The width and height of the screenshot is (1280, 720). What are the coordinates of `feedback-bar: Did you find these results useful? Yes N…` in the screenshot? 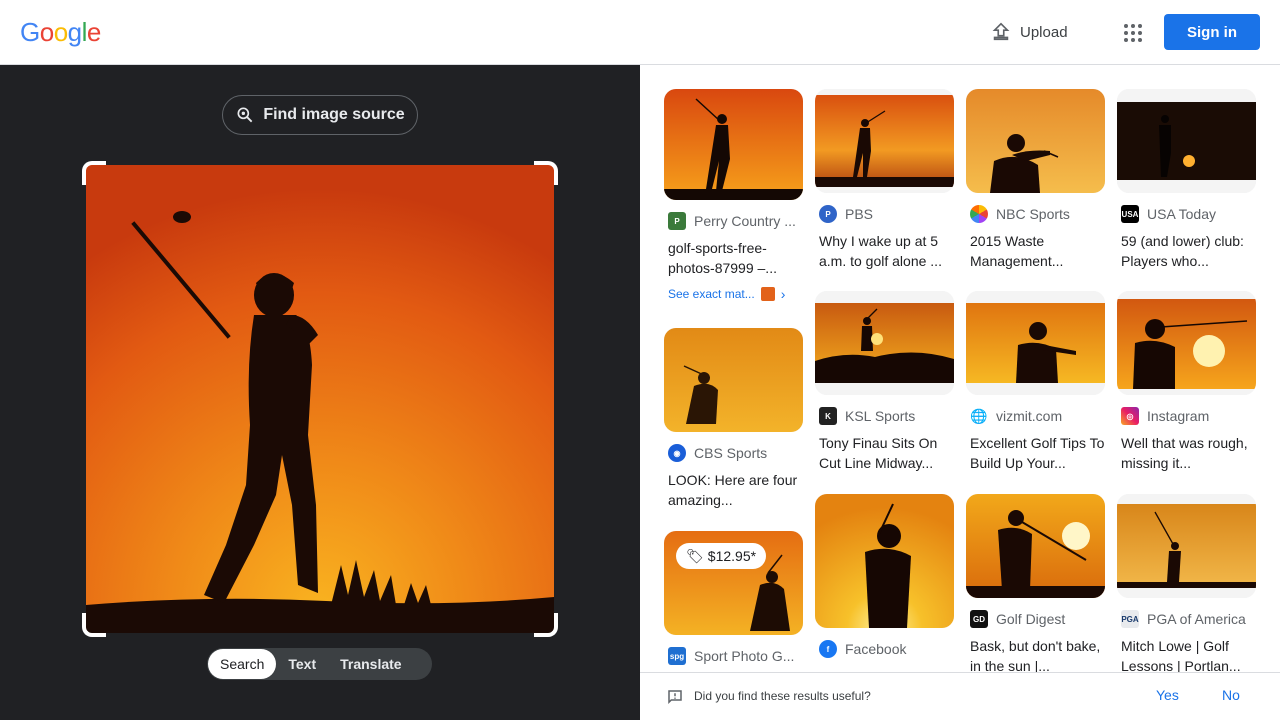 It's located at (960, 696).